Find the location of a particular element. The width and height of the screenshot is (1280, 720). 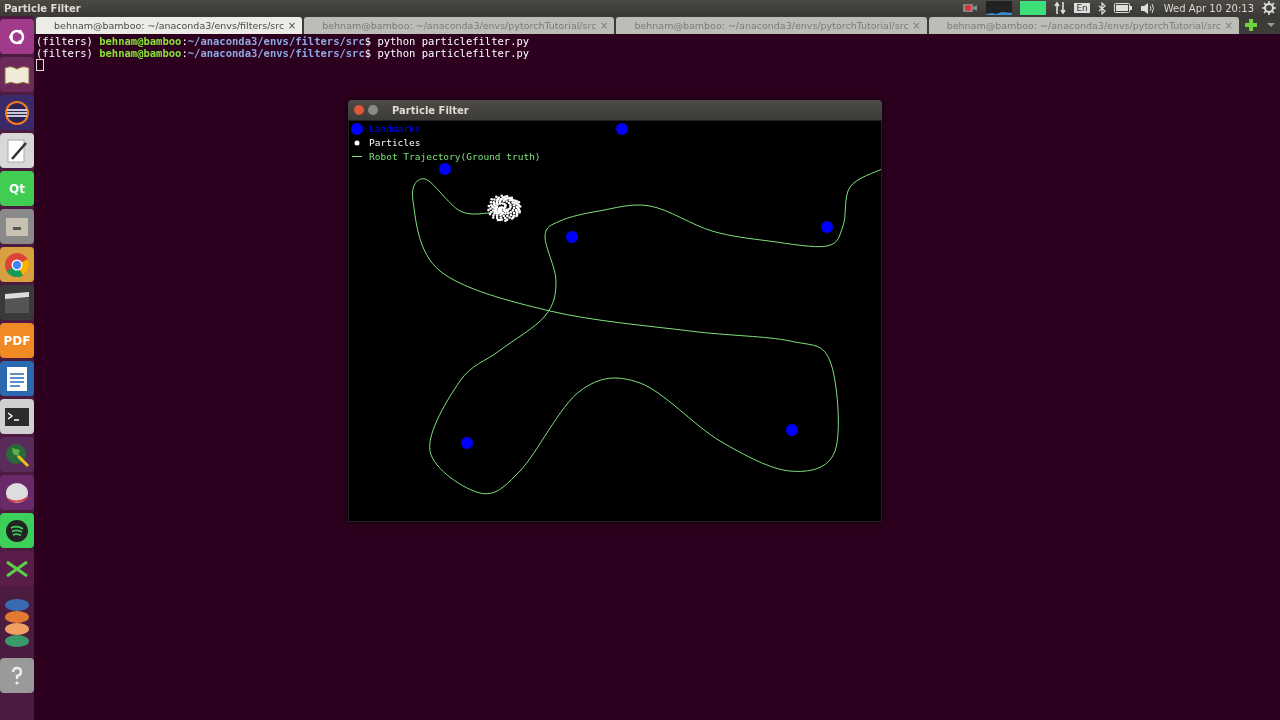

memory-monitor-icon is located at coordinates (1033, 8).